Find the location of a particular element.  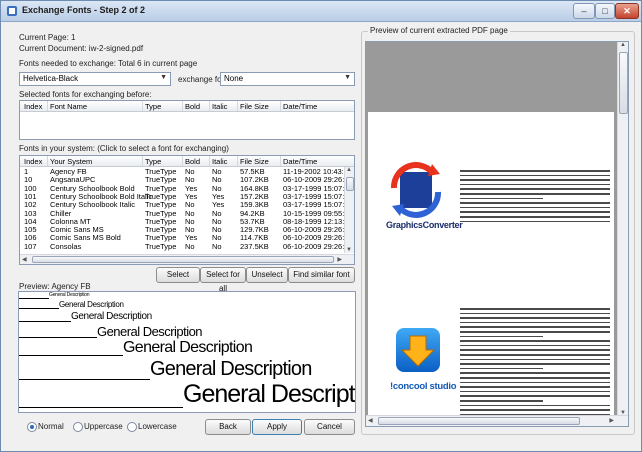

normal-label: Normal is located at coordinates (51, 426).